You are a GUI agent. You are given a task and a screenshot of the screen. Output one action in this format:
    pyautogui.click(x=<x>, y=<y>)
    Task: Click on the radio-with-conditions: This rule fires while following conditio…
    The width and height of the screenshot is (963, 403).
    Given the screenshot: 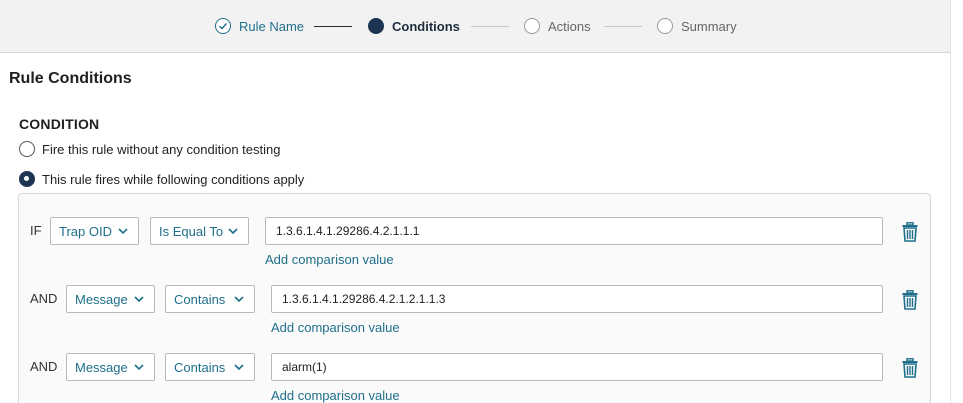 What is the action you would take?
    pyautogui.click(x=161, y=179)
    